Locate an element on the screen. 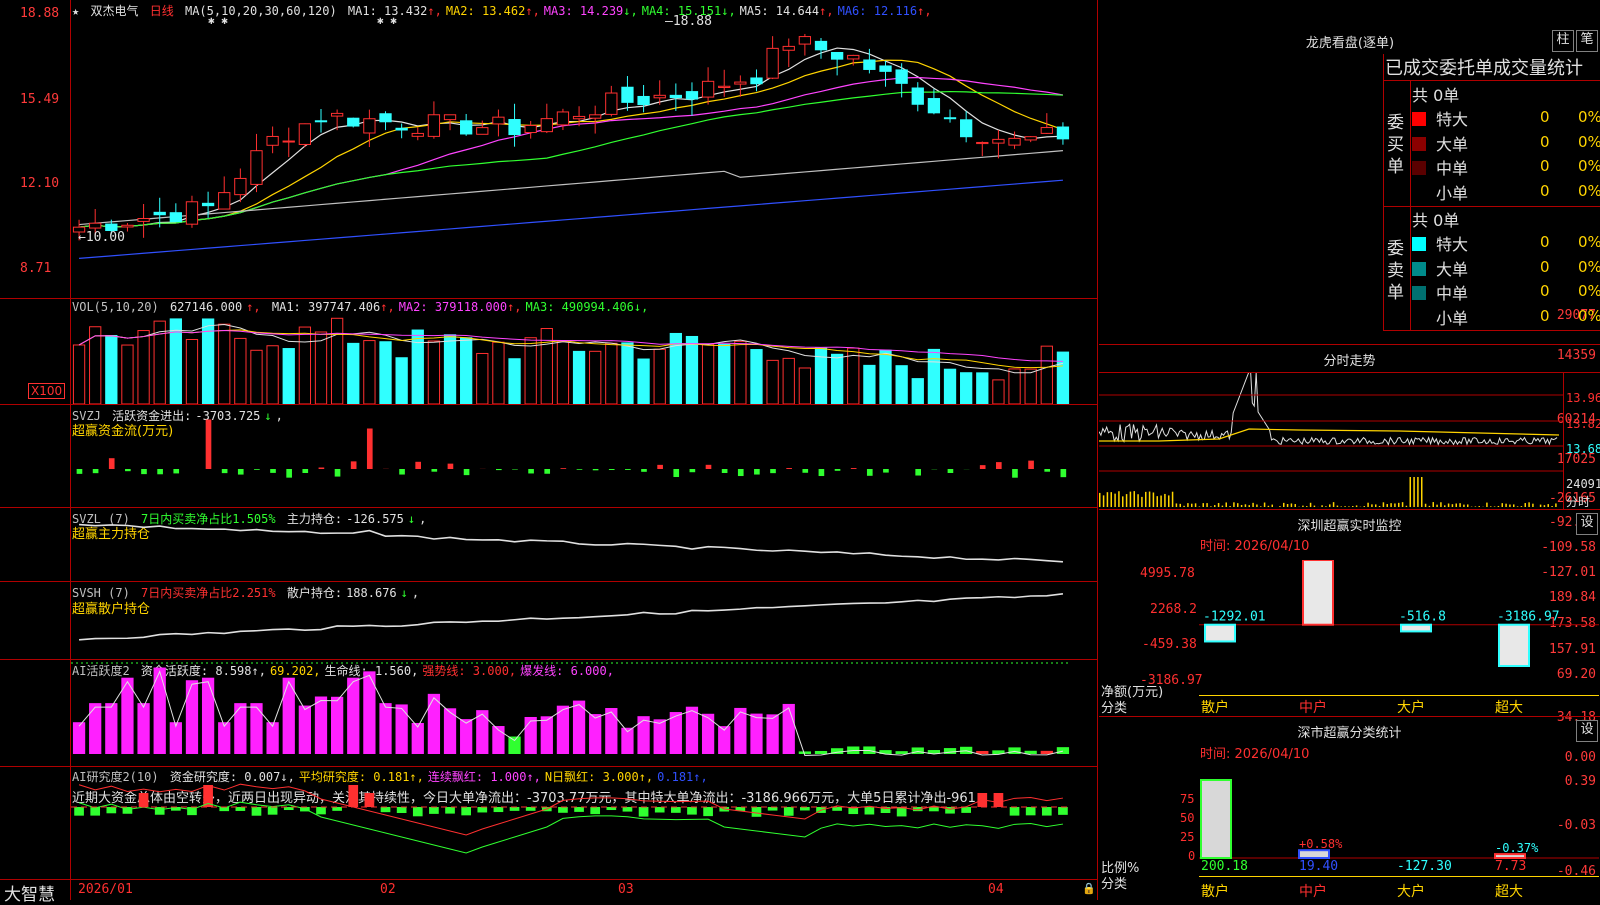  classify-settings-button: 设 is located at coordinates (1587, 731).